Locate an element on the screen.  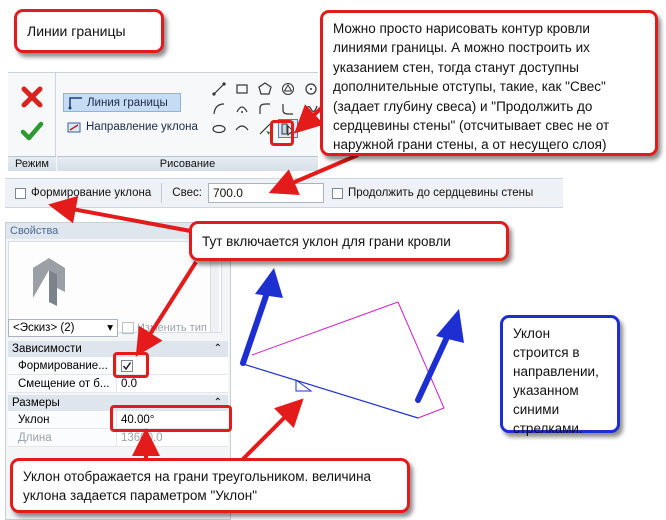
slope-arrow-left is located at coordinates (255, 326).